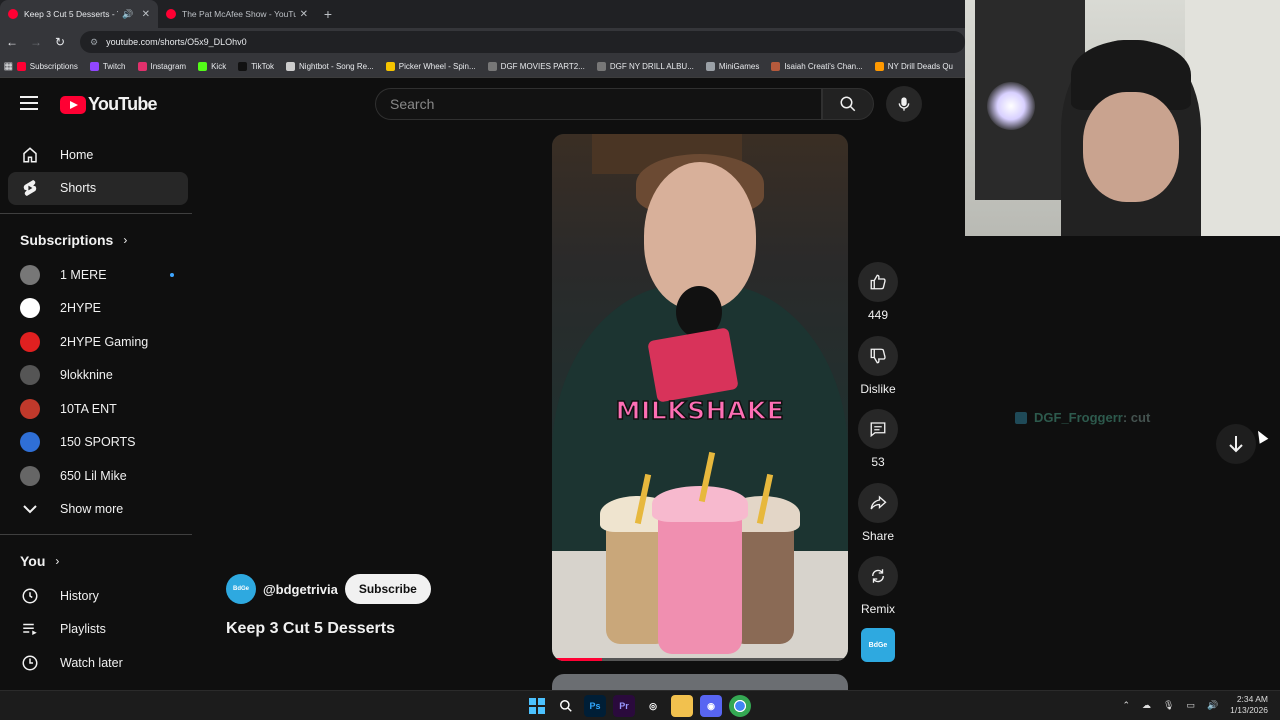 The width and height of the screenshot is (1280, 720). I want to click on sidebar-subscription-item: 9lokknine, so click(98, 376).